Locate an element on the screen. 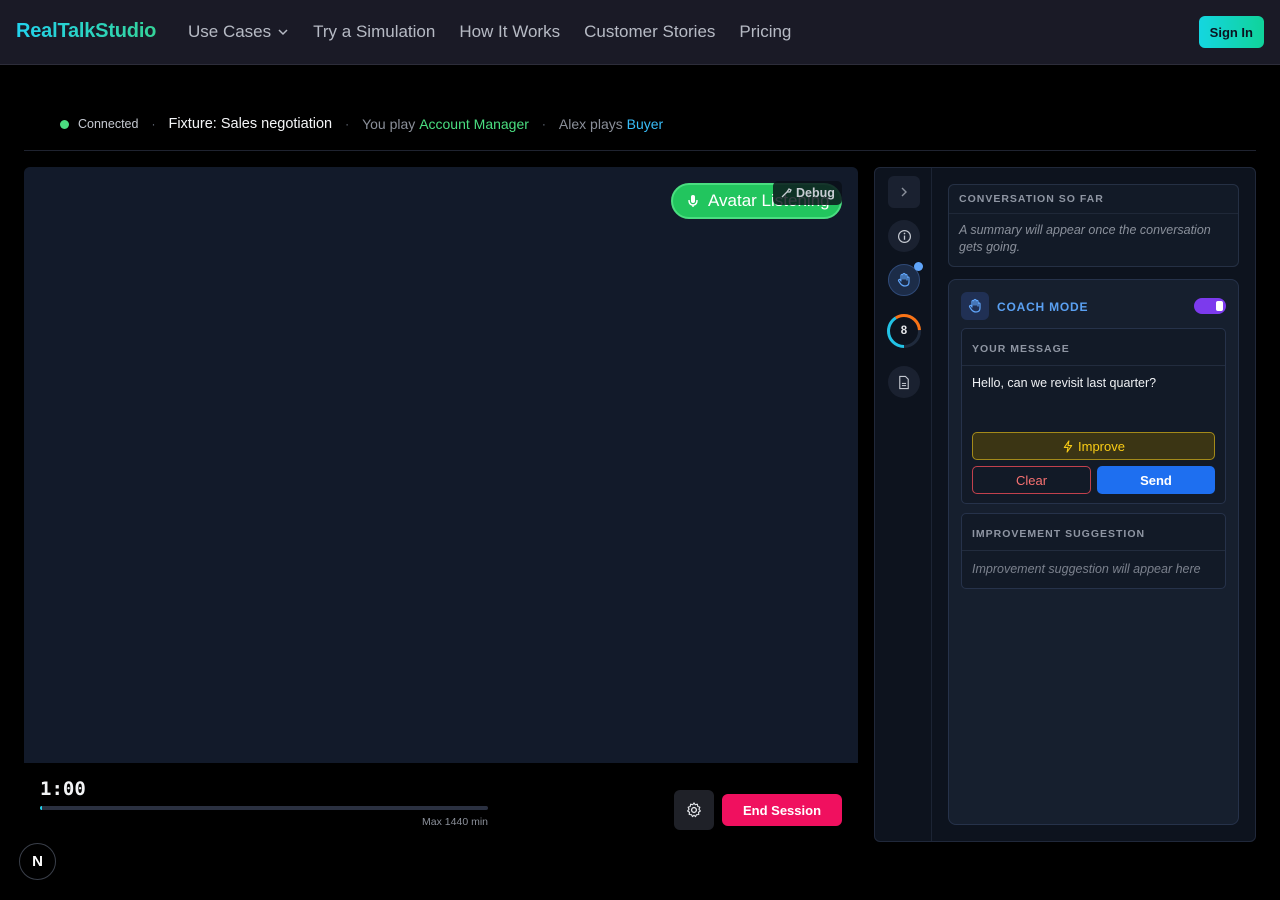  your-role: Account Manager is located at coordinates (474, 124).